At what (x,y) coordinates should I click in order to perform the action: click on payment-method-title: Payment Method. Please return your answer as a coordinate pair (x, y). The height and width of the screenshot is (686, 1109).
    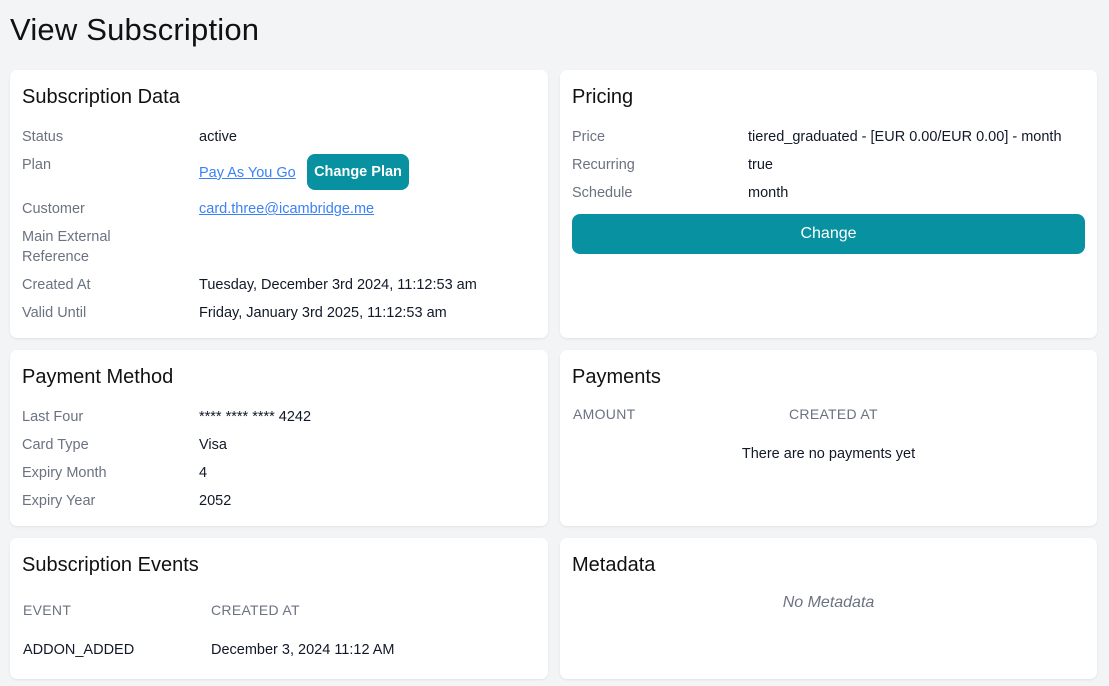
    Looking at the image, I should click on (98, 377).